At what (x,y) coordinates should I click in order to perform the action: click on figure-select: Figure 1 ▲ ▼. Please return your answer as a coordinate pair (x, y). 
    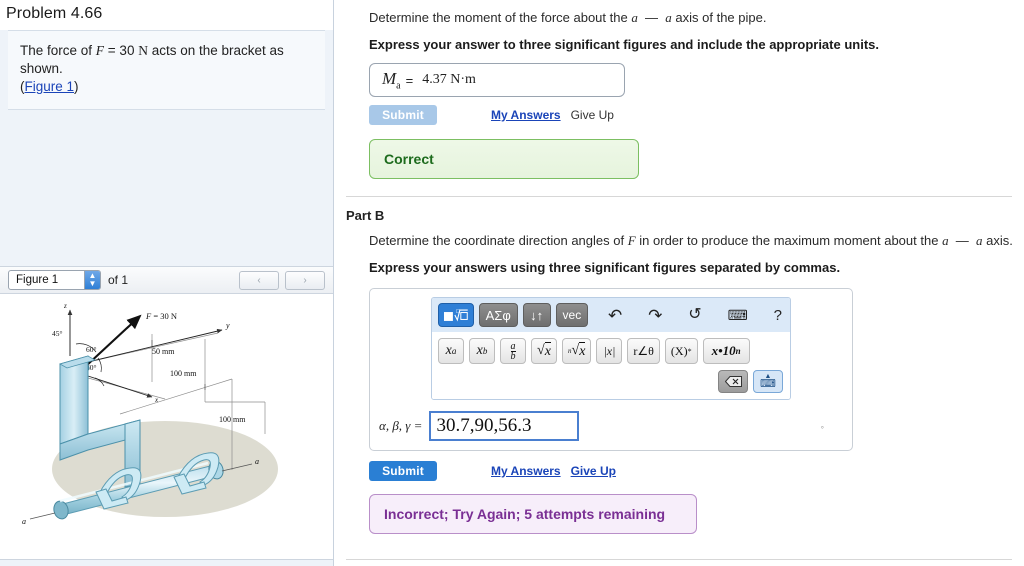
    Looking at the image, I should click on (54, 280).